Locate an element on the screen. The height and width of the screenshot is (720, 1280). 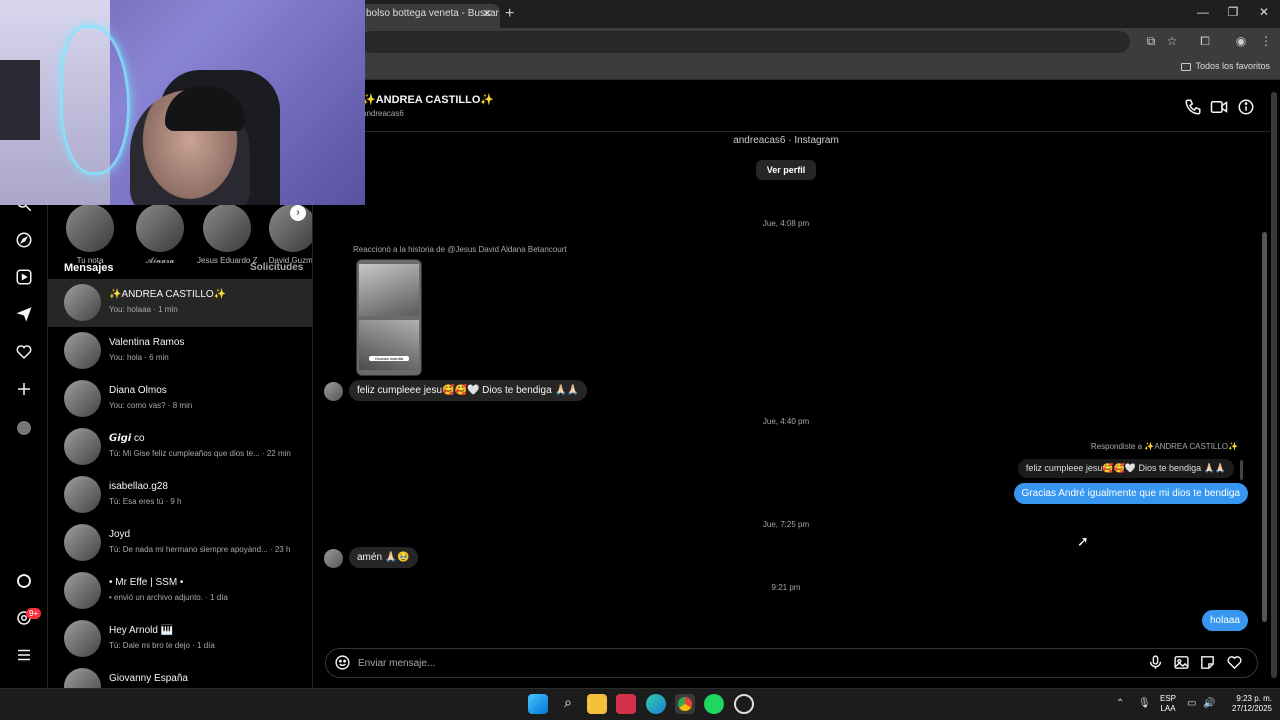
profile-avatar-icon: ◉ is located at coordinates (1241, 41).